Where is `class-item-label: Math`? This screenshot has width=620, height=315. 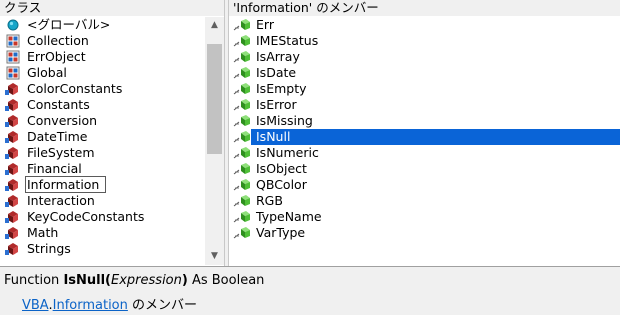
class-item-label: Math is located at coordinates (43, 232).